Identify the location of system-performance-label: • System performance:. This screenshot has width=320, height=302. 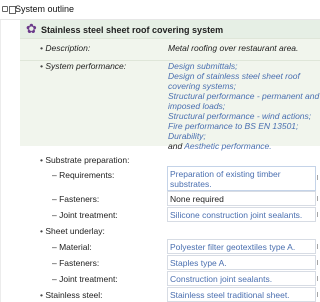
(83, 66).